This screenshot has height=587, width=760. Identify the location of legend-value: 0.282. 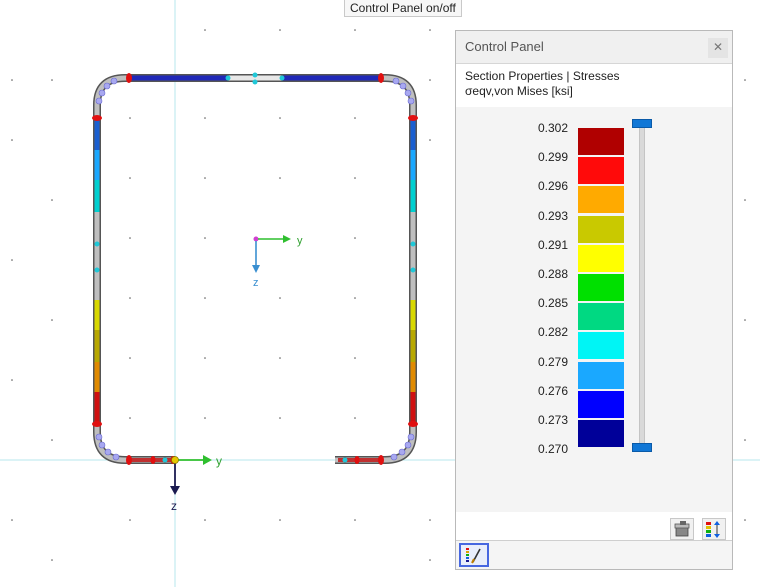
(552, 332).